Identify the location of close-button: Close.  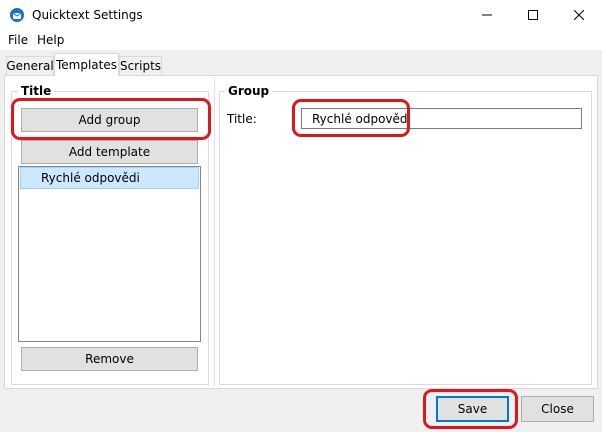
(557, 409).